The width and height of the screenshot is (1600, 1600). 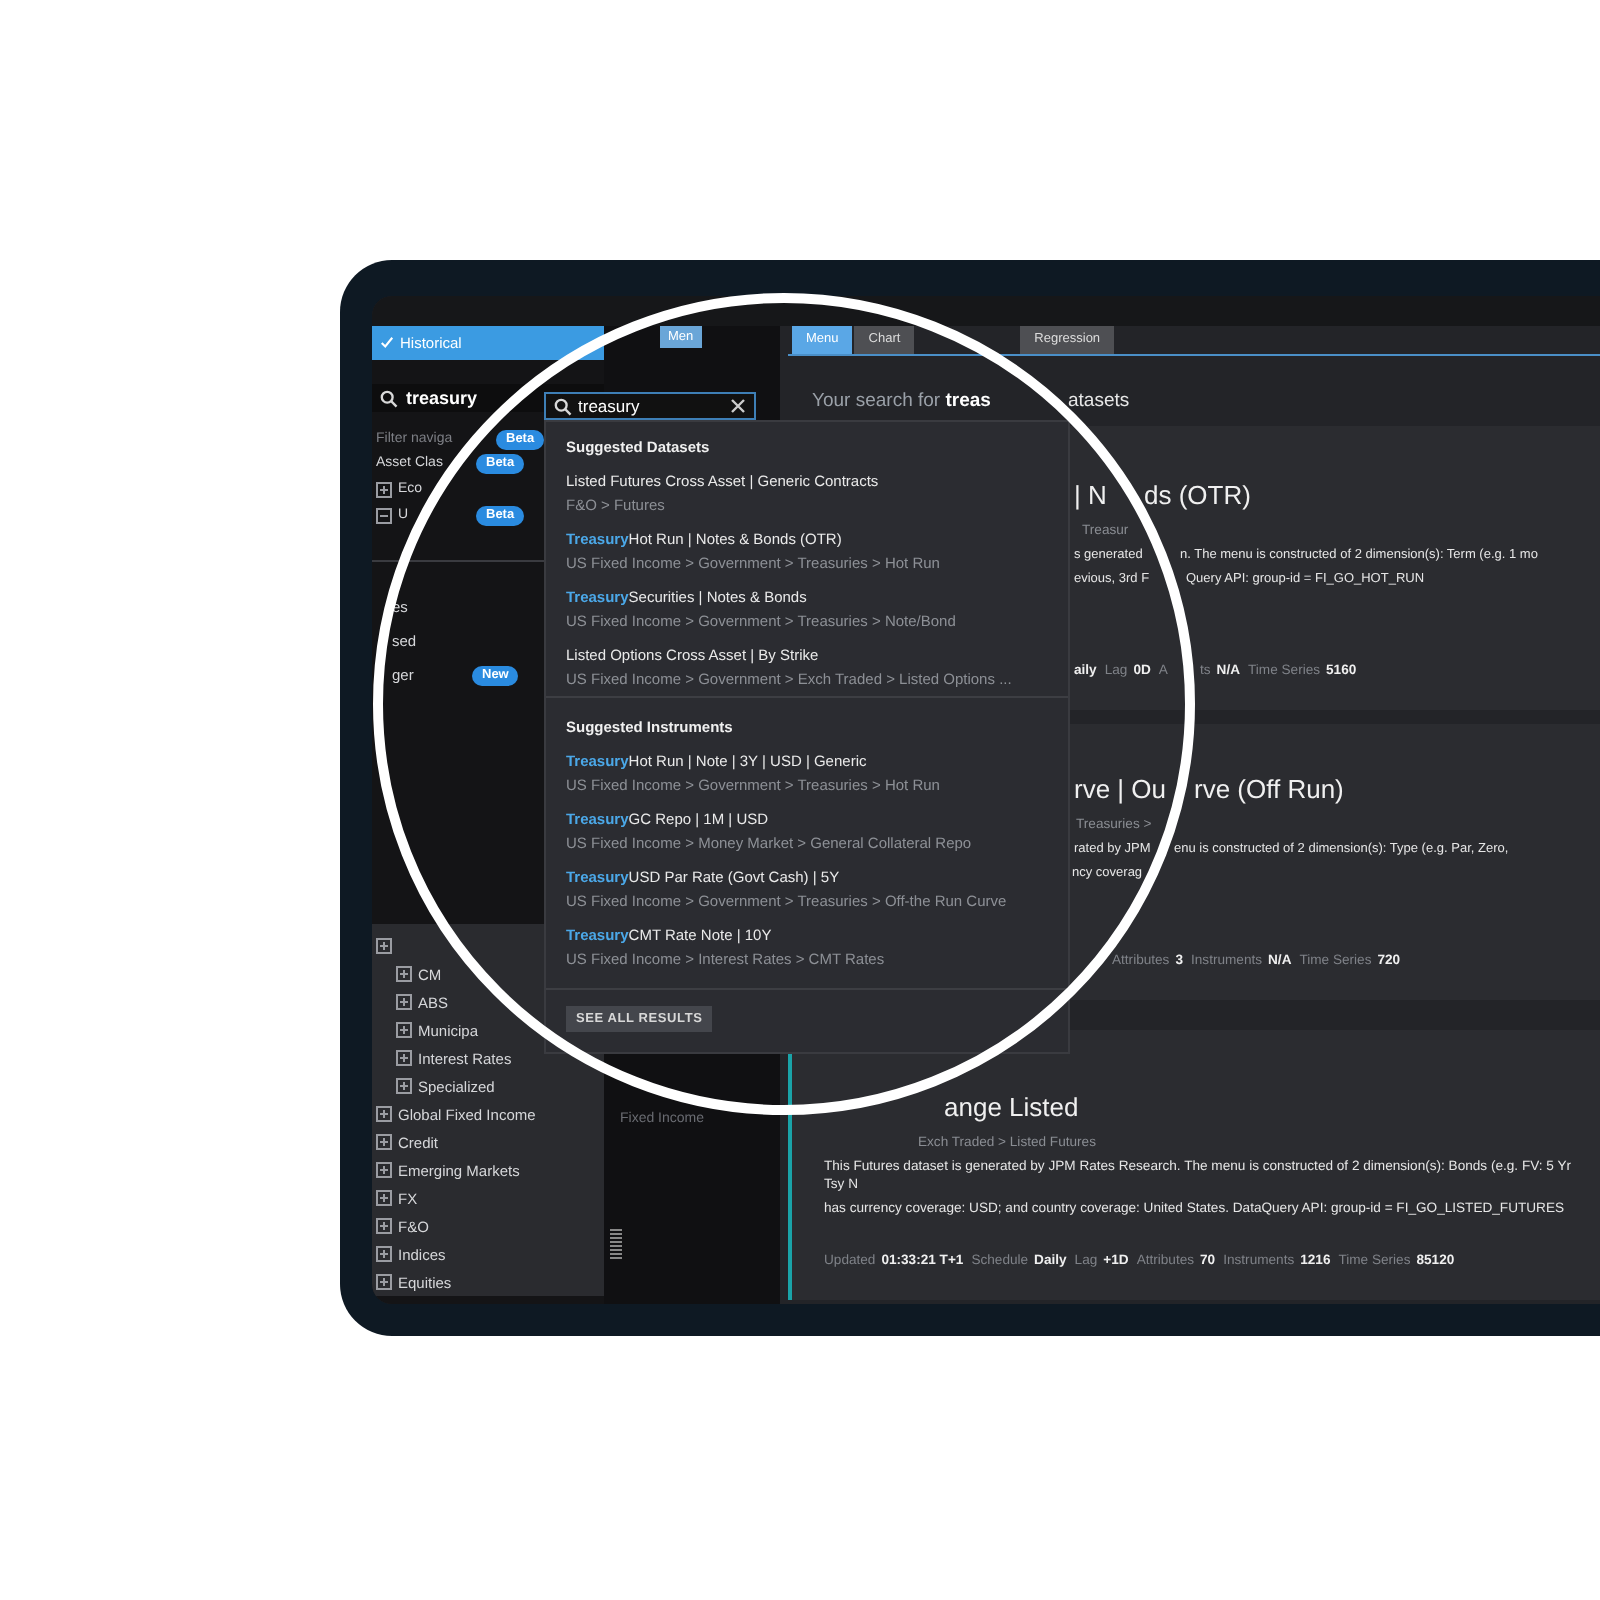 I want to click on dataset-title: | N, so click(x=1090, y=496).